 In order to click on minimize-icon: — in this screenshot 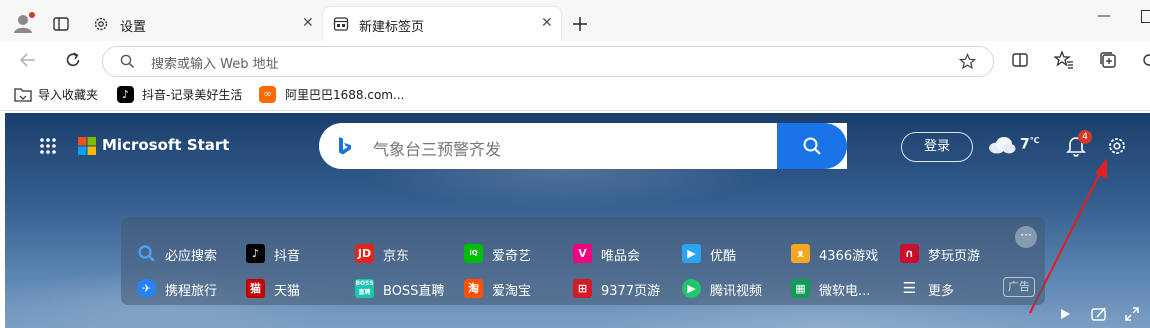, I will do `click(1104, 16)`.